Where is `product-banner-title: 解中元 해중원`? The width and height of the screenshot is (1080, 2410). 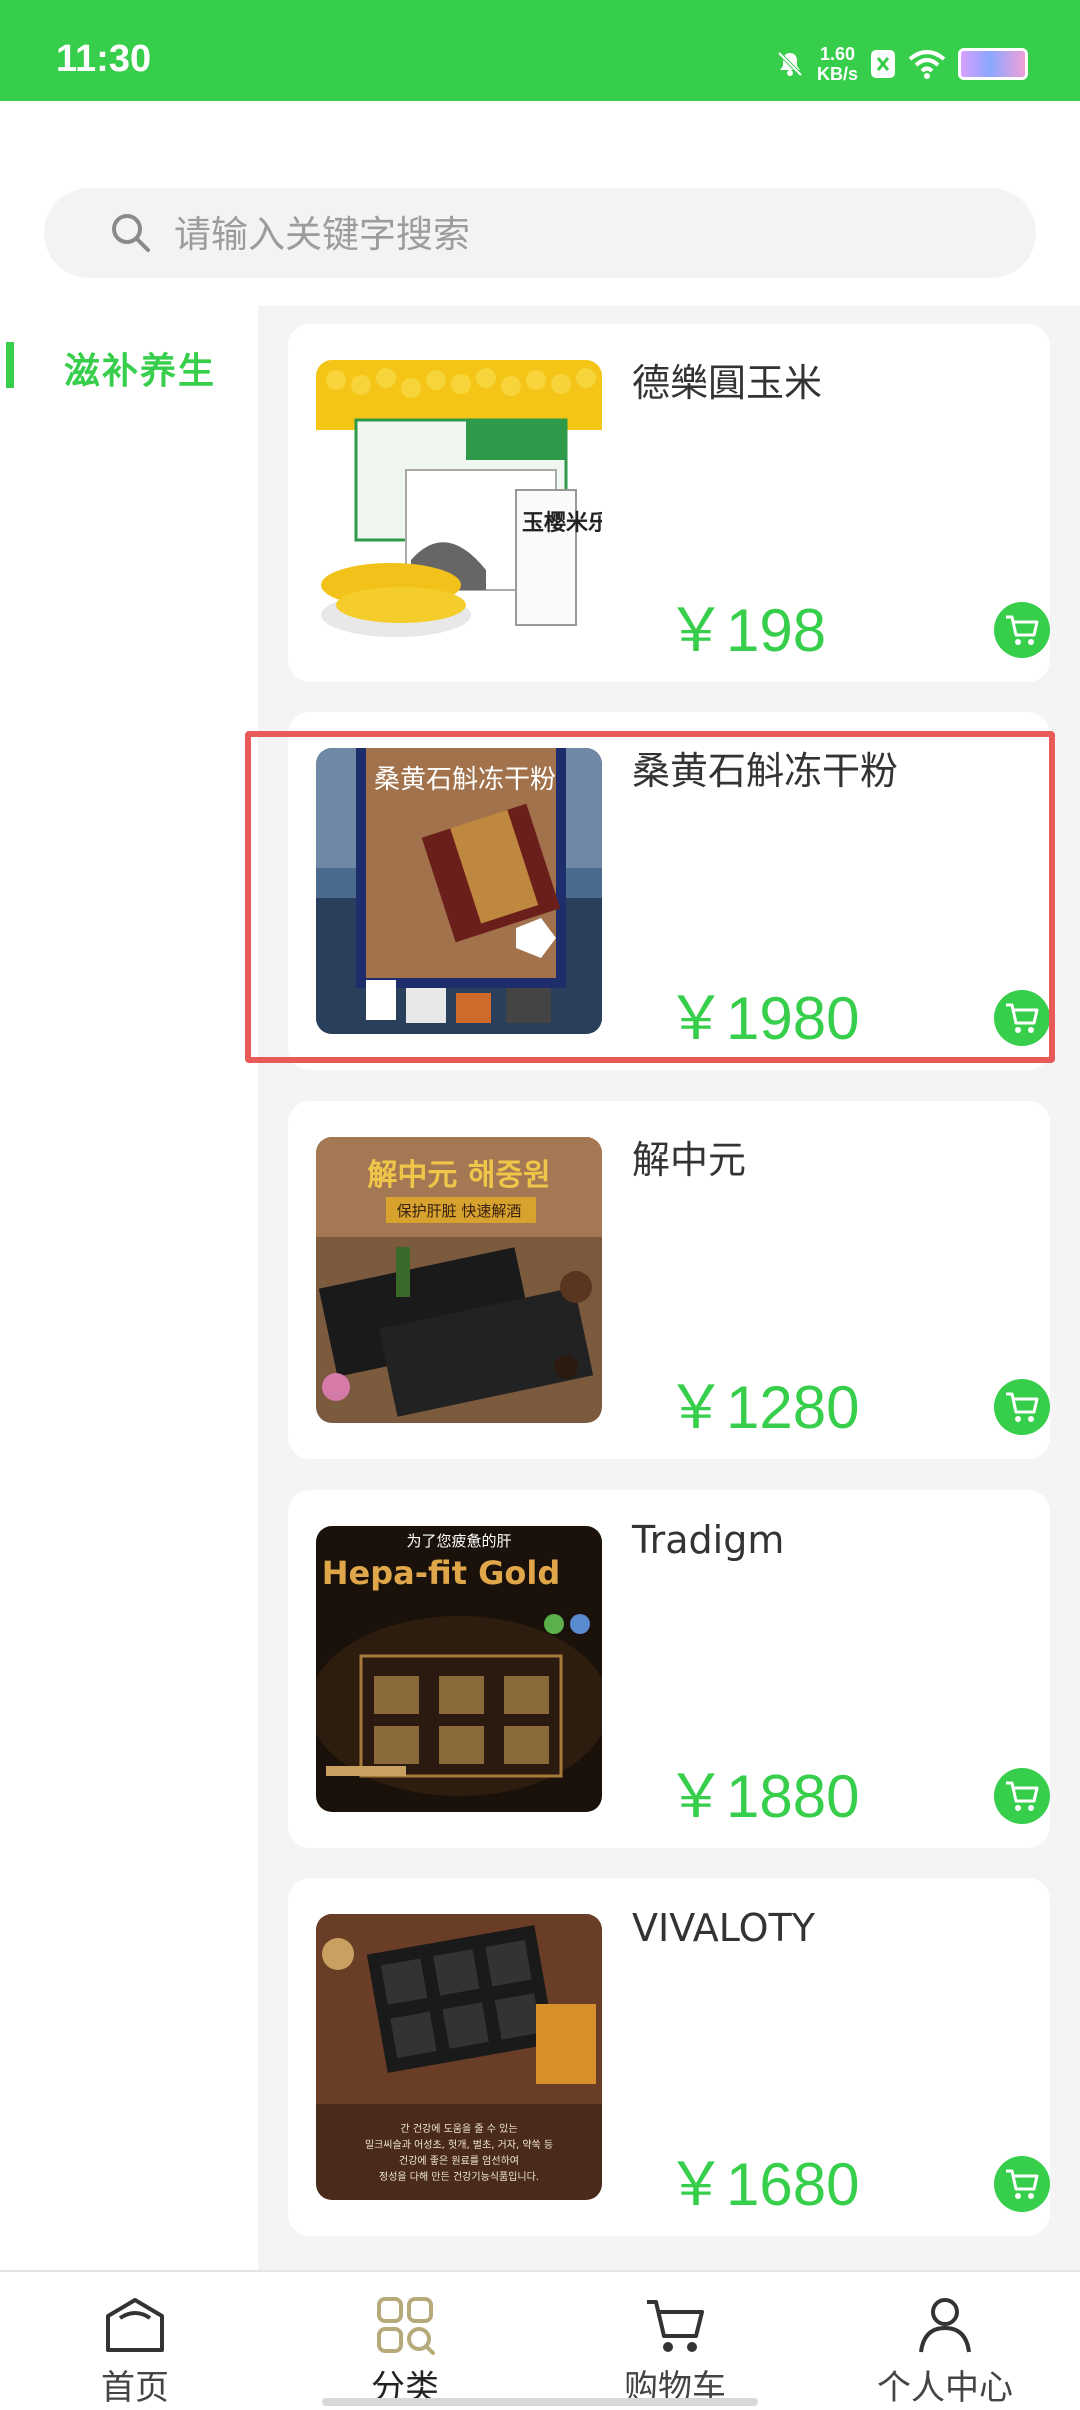
product-banner-title: 解中元 해중원 is located at coordinates (458, 1175).